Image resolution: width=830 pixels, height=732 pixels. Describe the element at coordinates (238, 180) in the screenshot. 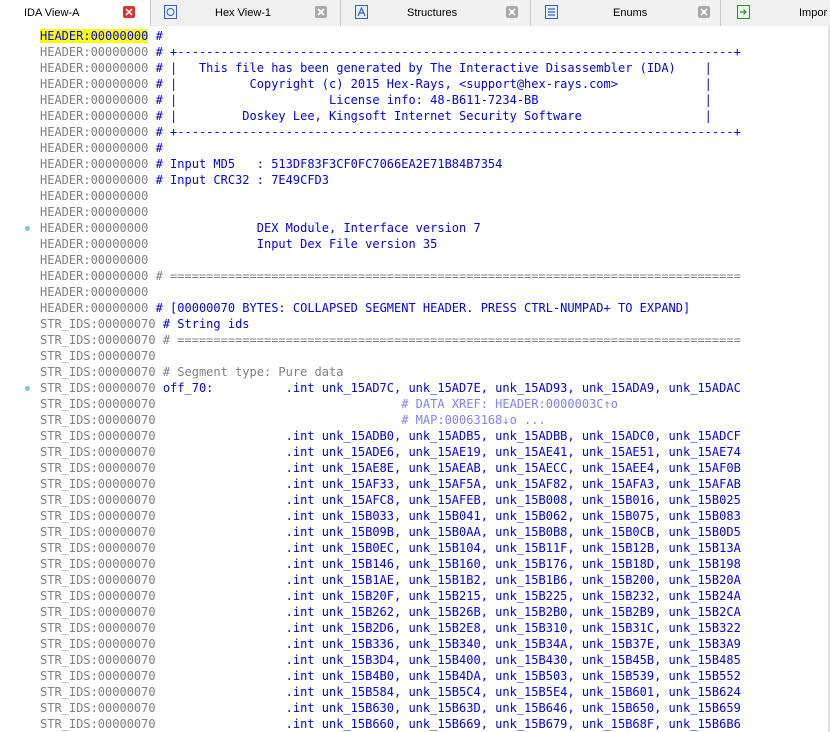

I see `line-text: # Input CRC32 : 7E49CFD3` at that location.